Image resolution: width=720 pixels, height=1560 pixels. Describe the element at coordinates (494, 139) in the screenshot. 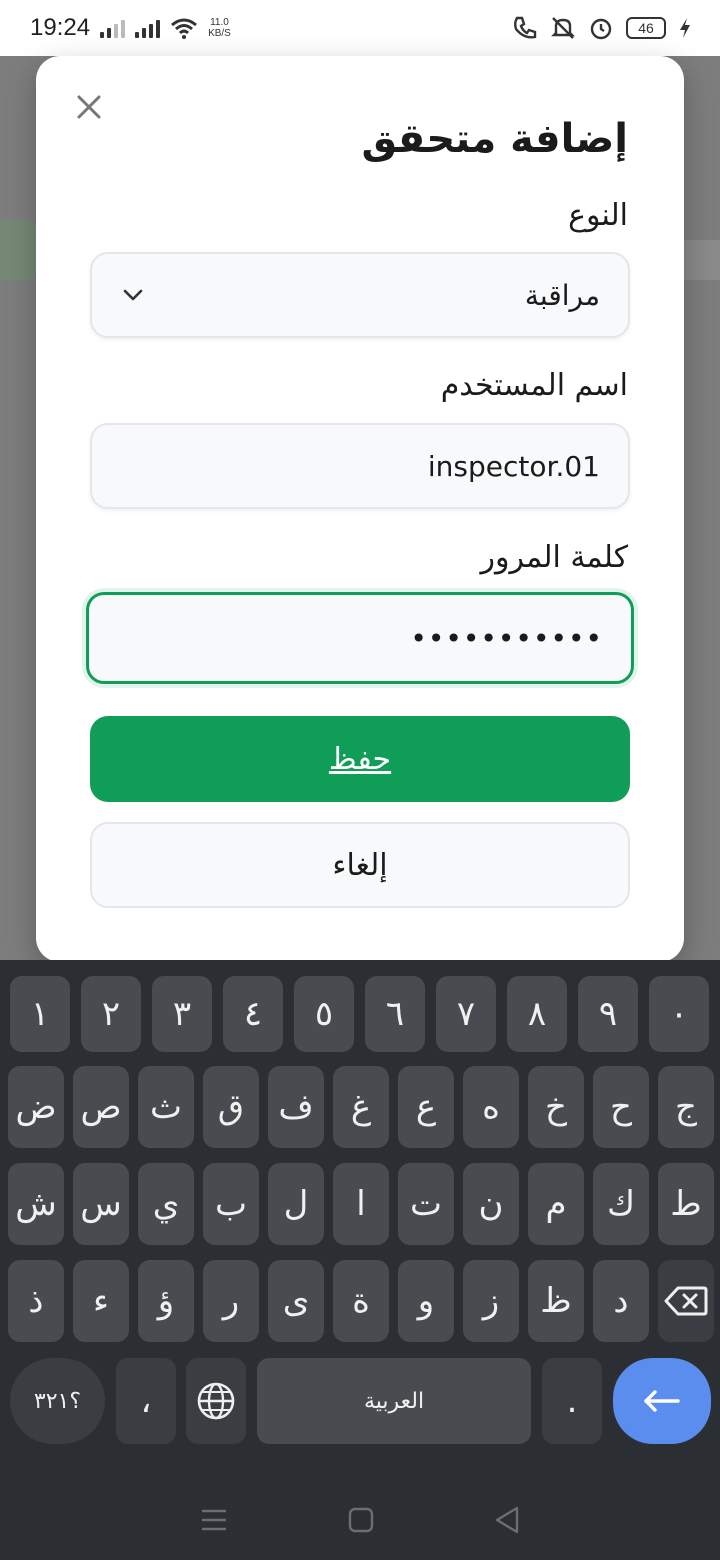

I see `dialog-title: إضافة متحقق` at that location.